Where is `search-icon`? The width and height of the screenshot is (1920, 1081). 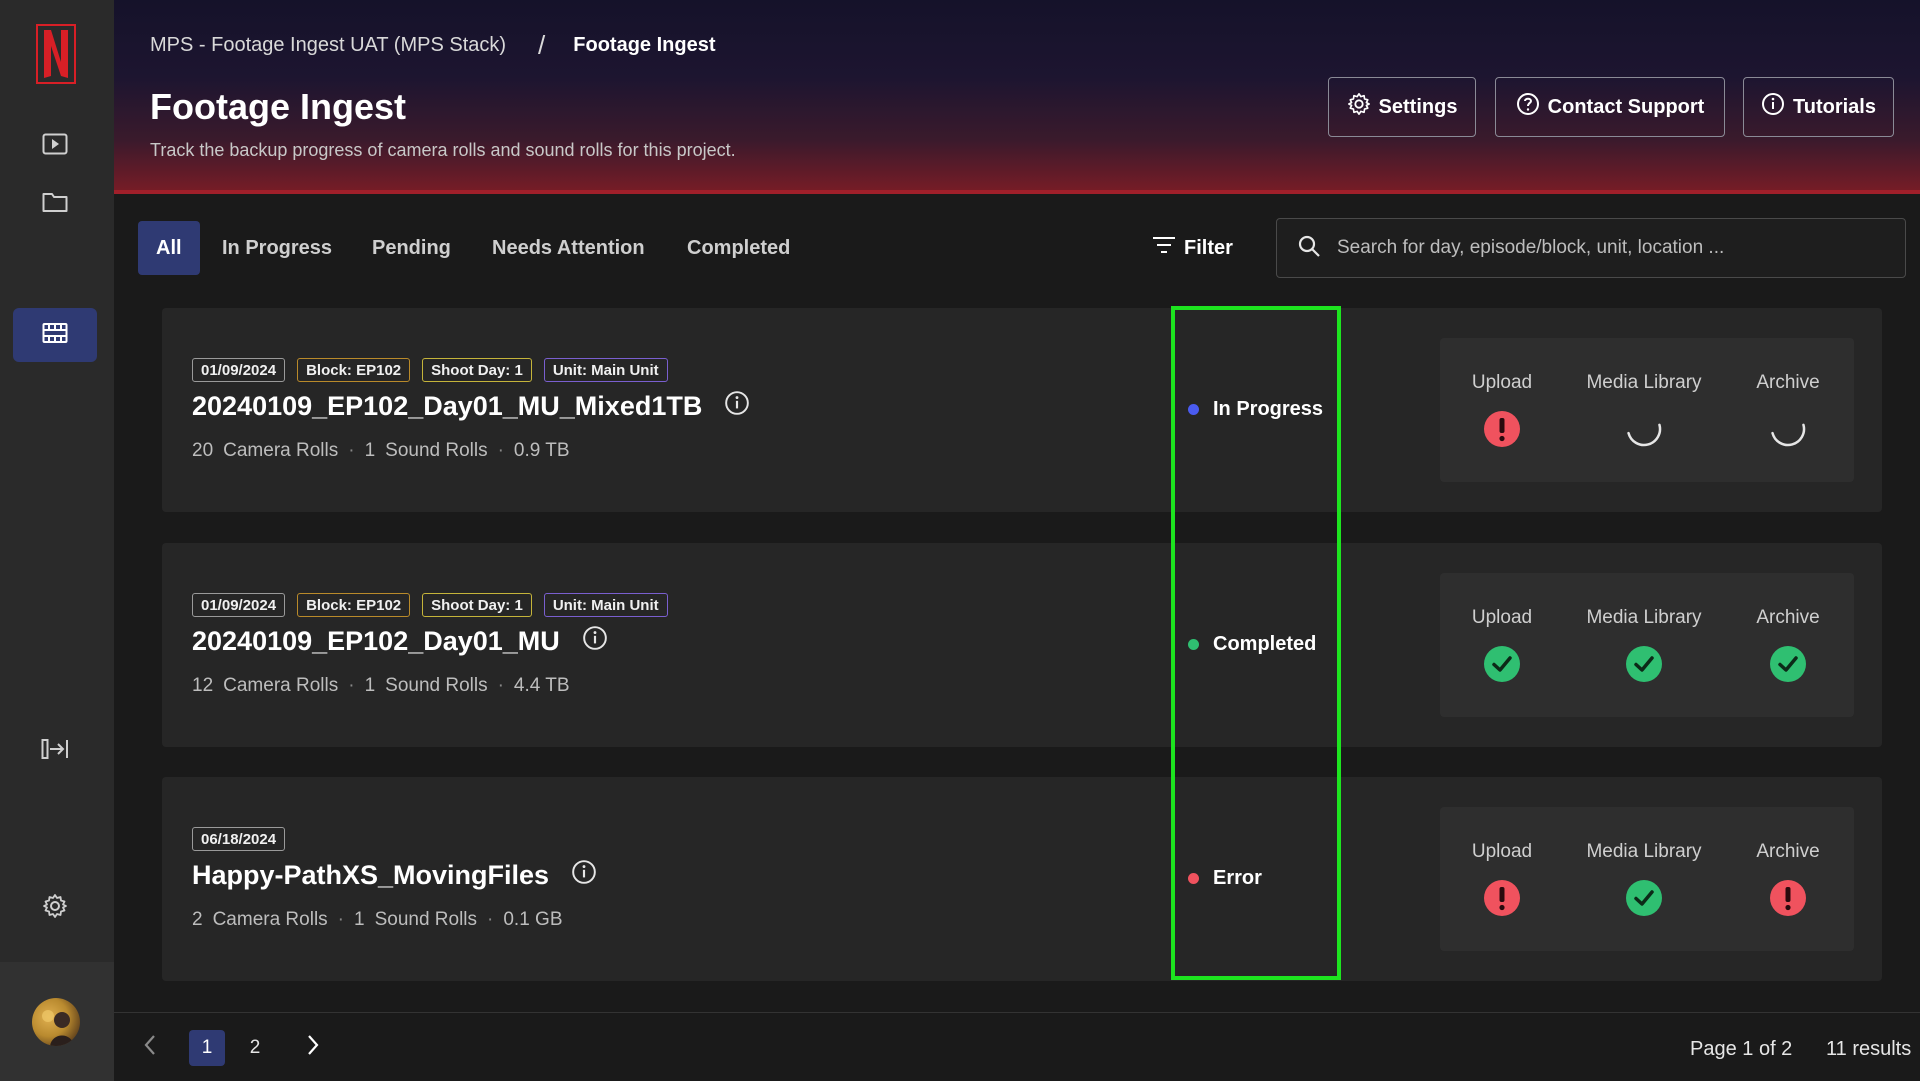
search-icon is located at coordinates (1309, 248).